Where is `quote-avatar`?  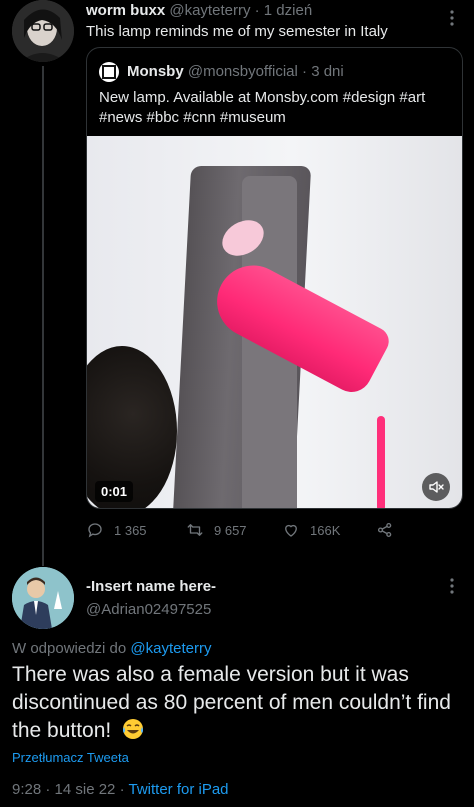 quote-avatar is located at coordinates (109, 72).